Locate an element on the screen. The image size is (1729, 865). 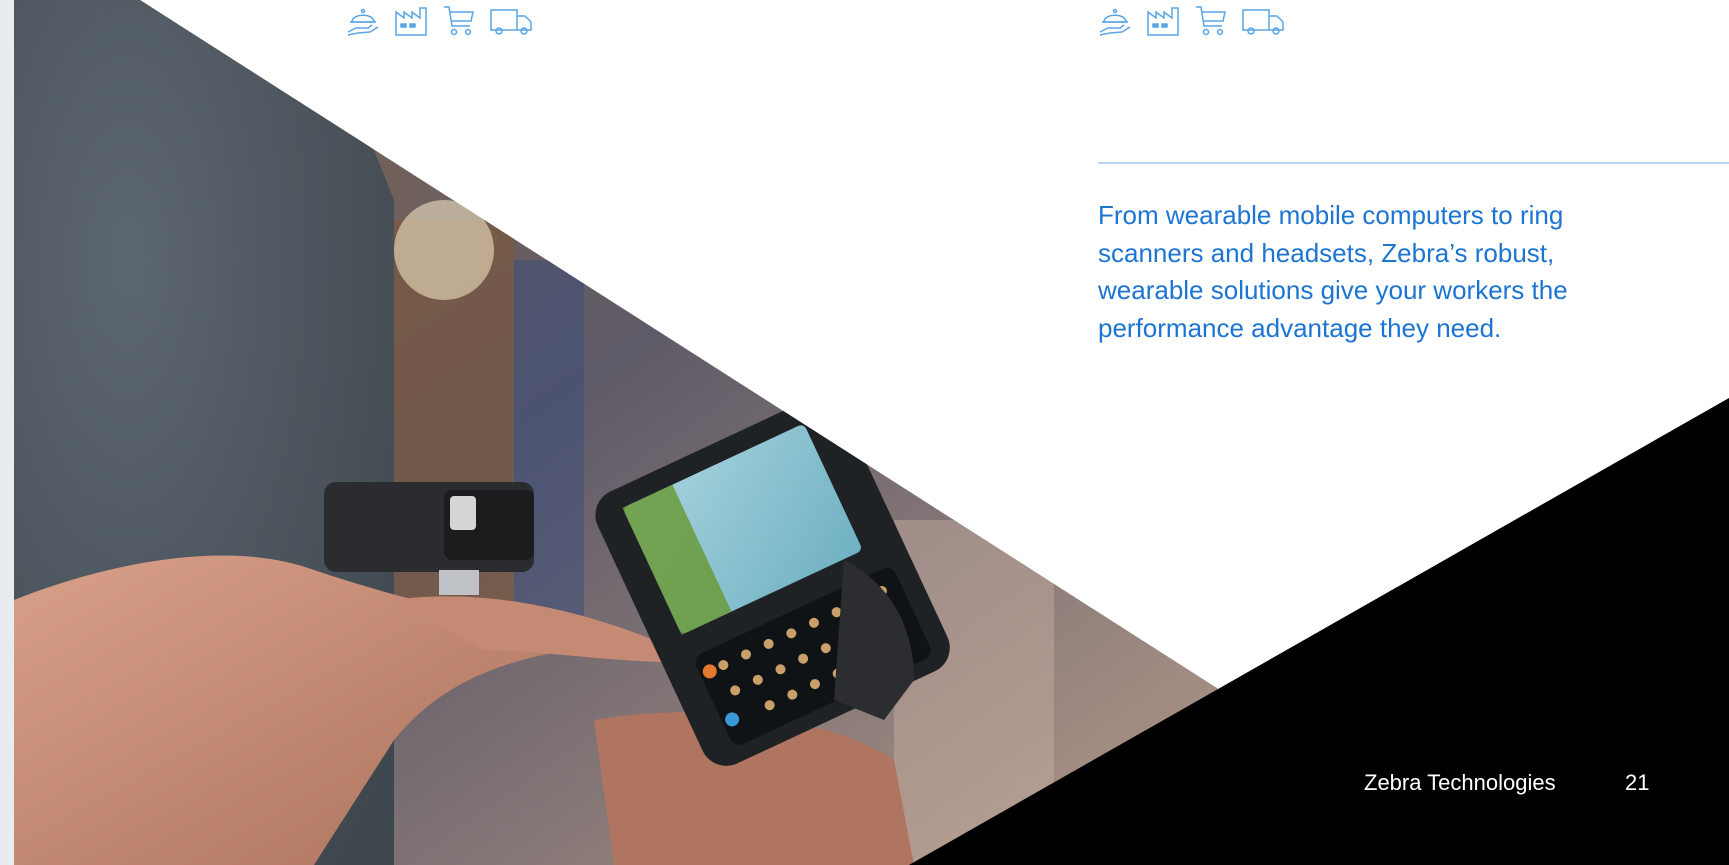
page-number: 21 is located at coordinates (1637, 782).